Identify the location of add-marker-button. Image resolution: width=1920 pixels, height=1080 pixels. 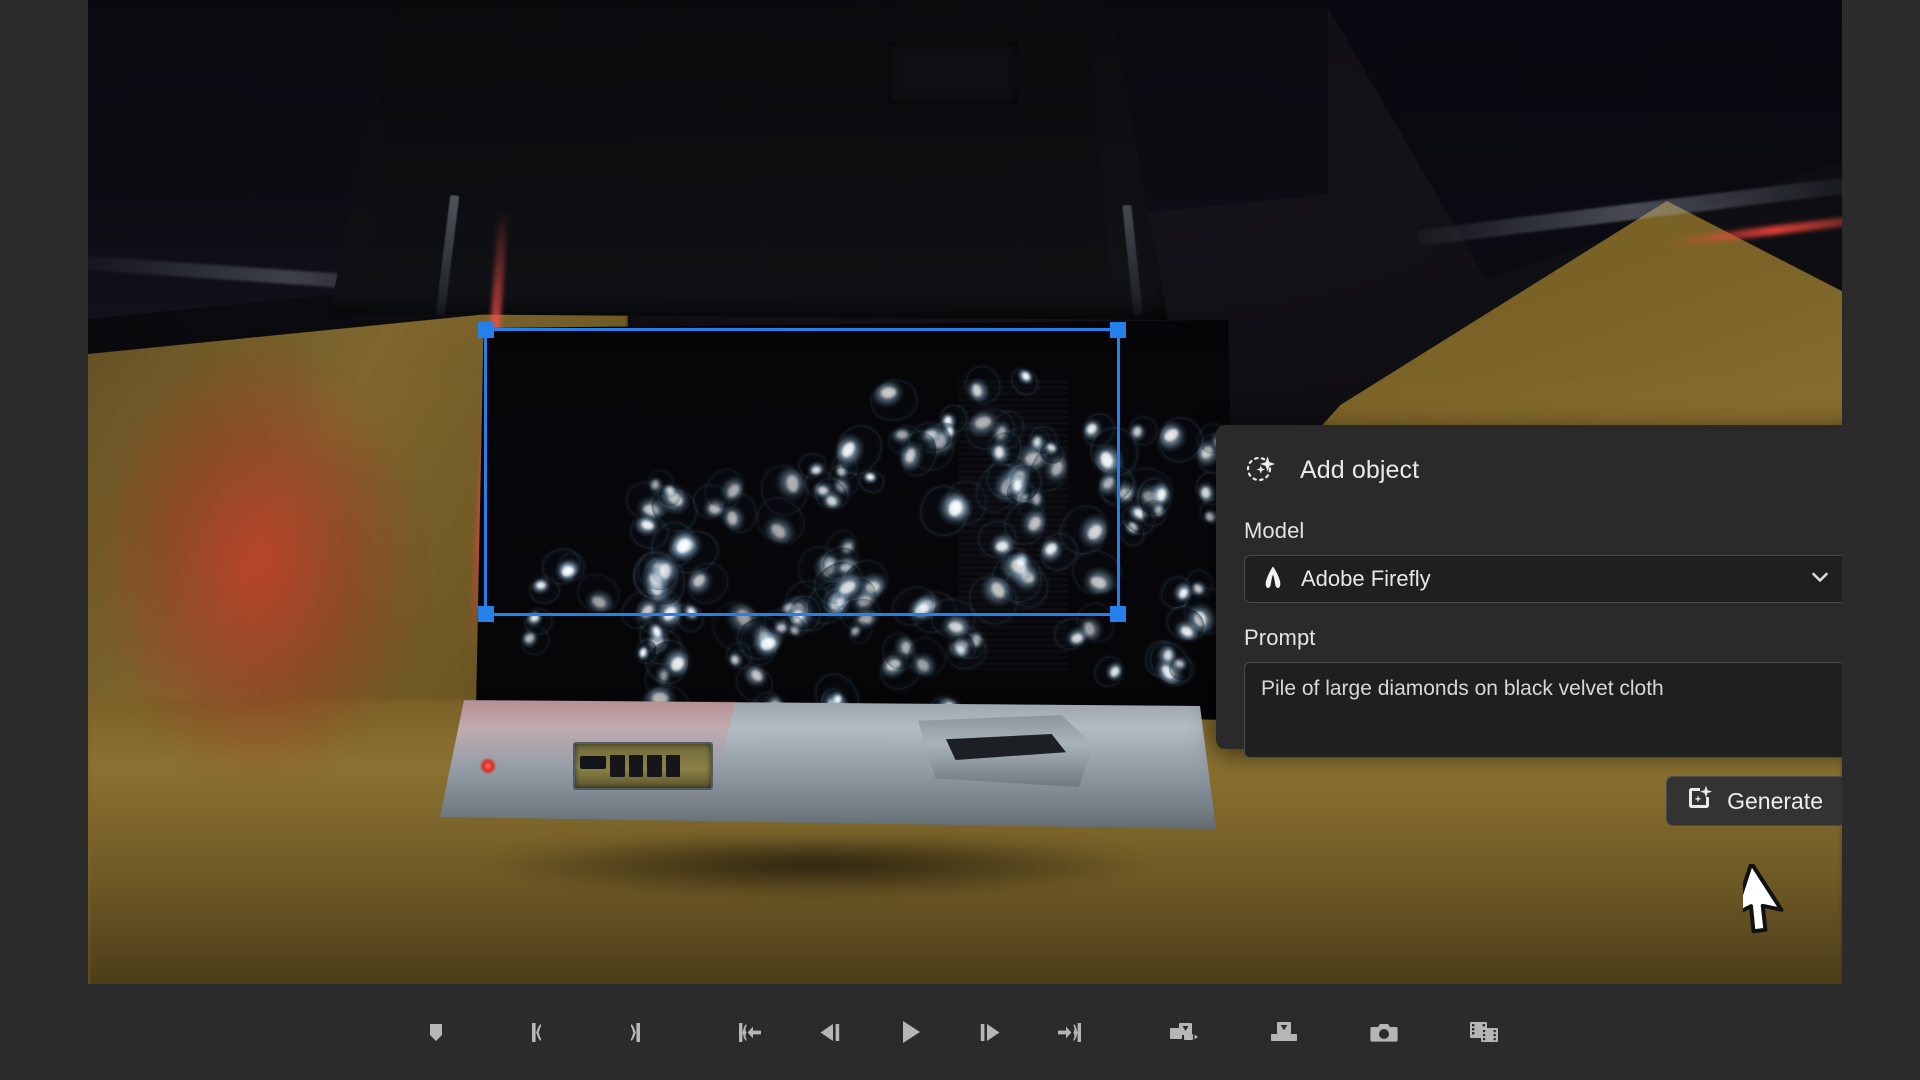
(436, 1032).